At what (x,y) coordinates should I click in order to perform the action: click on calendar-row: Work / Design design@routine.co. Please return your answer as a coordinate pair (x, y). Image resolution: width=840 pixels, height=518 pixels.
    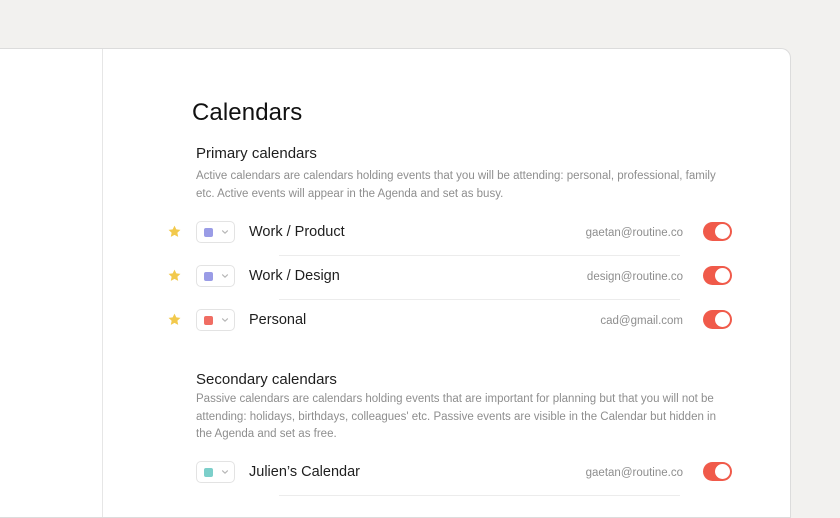
    Looking at the image, I should click on (448, 278).